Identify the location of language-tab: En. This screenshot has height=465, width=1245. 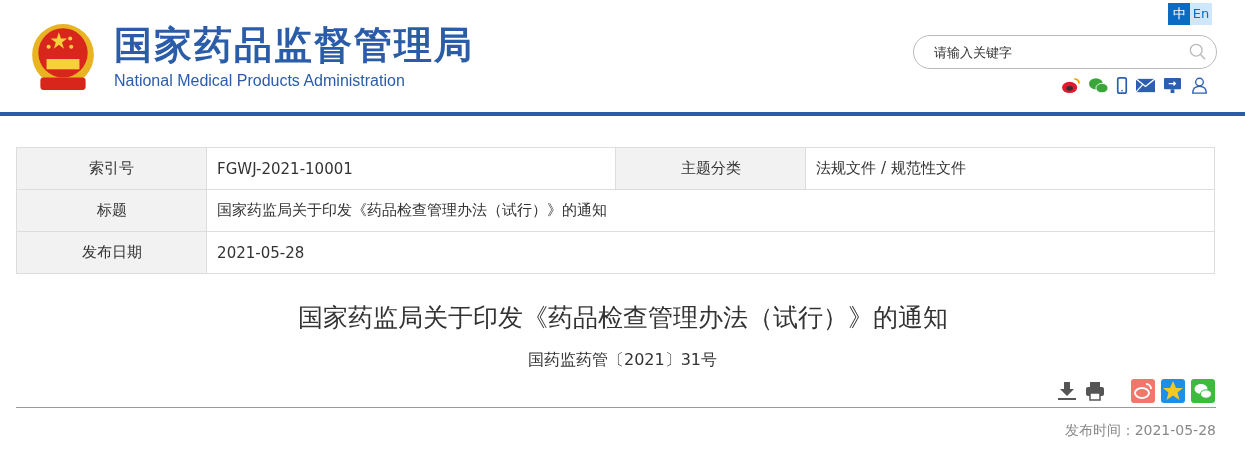
(1201, 14).